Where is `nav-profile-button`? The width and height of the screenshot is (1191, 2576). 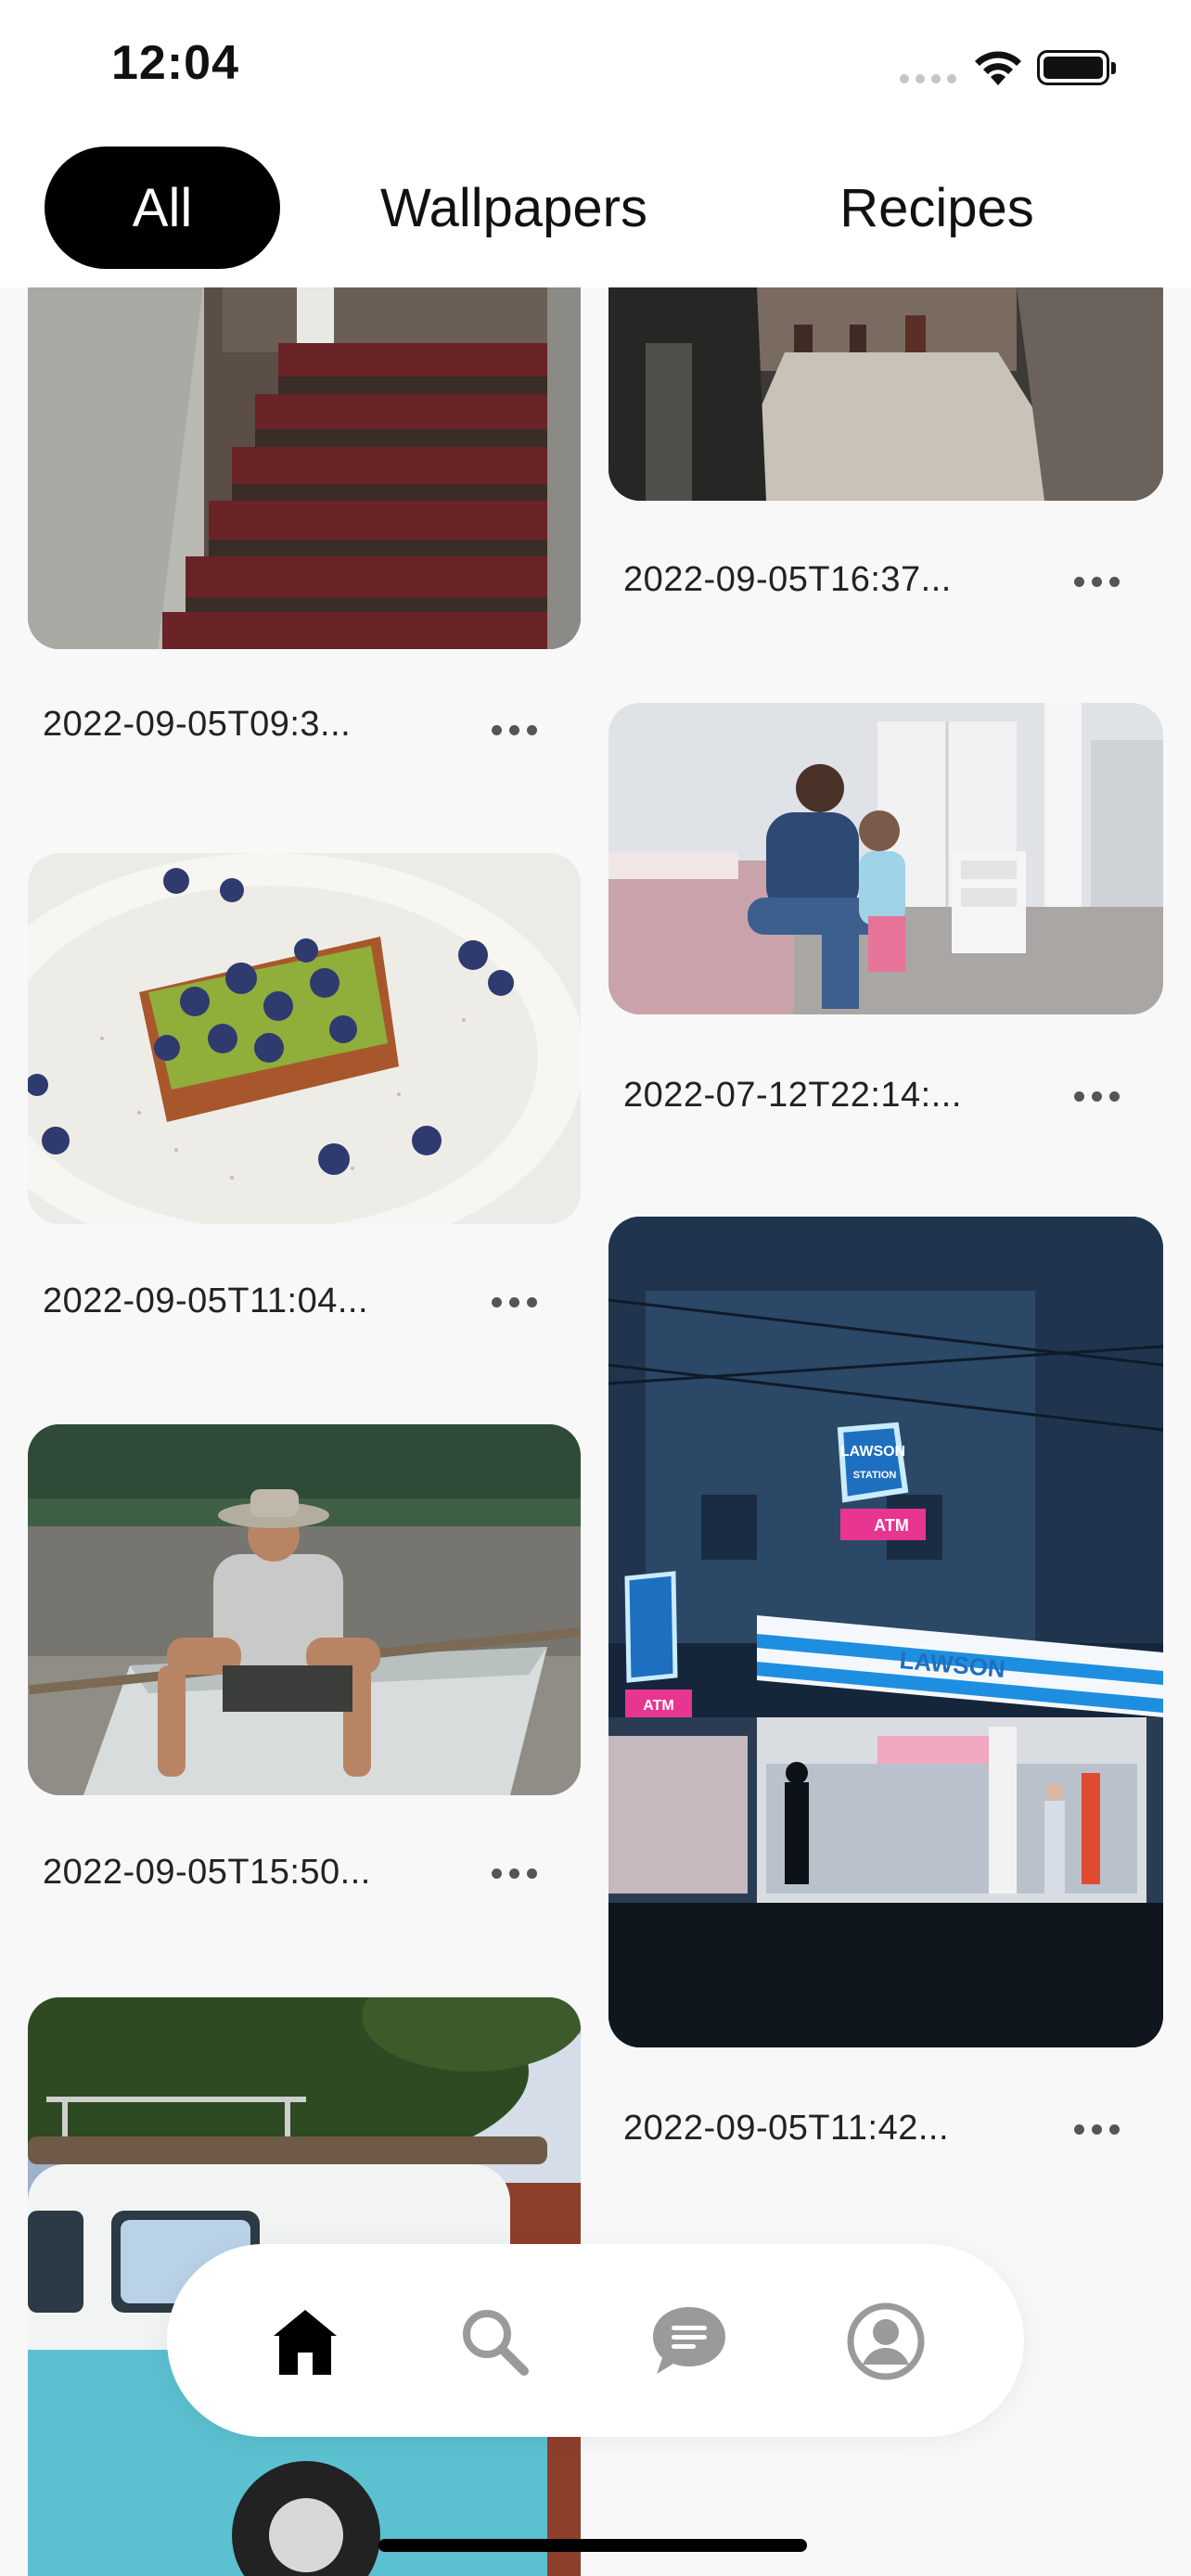
nav-profile-button is located at coordinates (886, 2341).